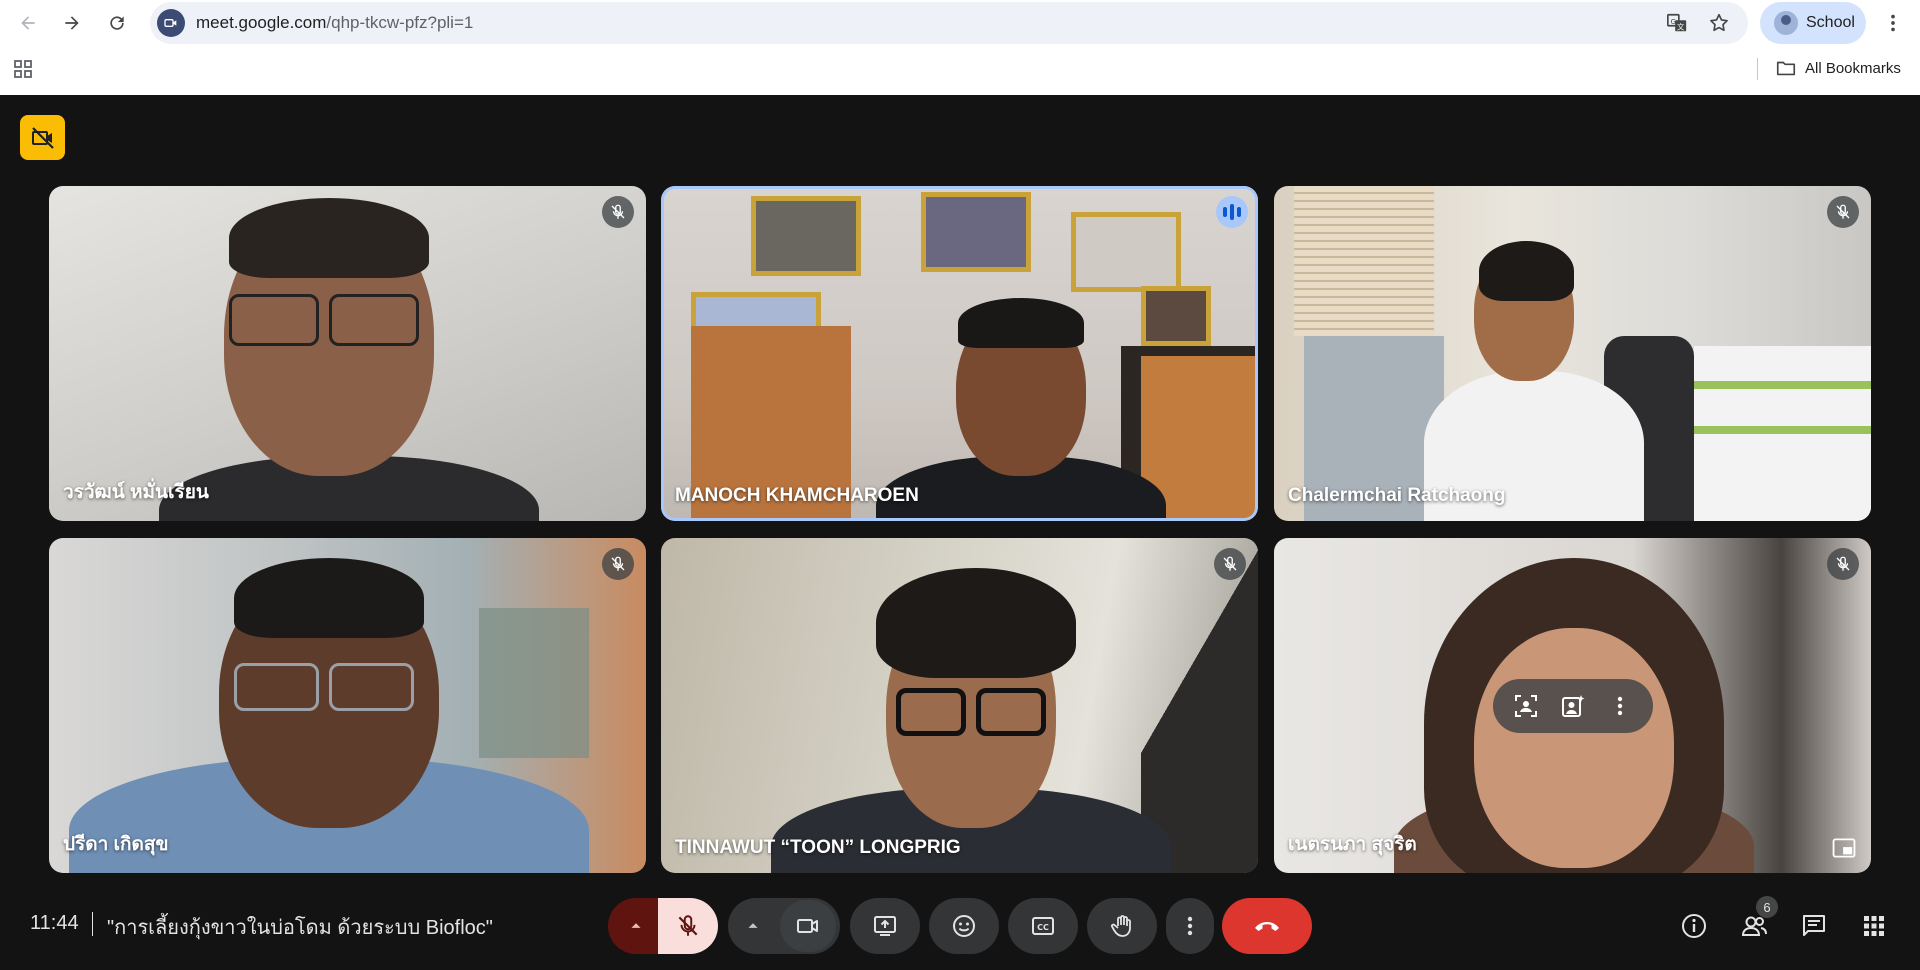 The image size is (1920, 970). What do you see at coordinates (1267, 926) in the screenshot?
I see `end-call-icon` at bounding box center [1267, 926].